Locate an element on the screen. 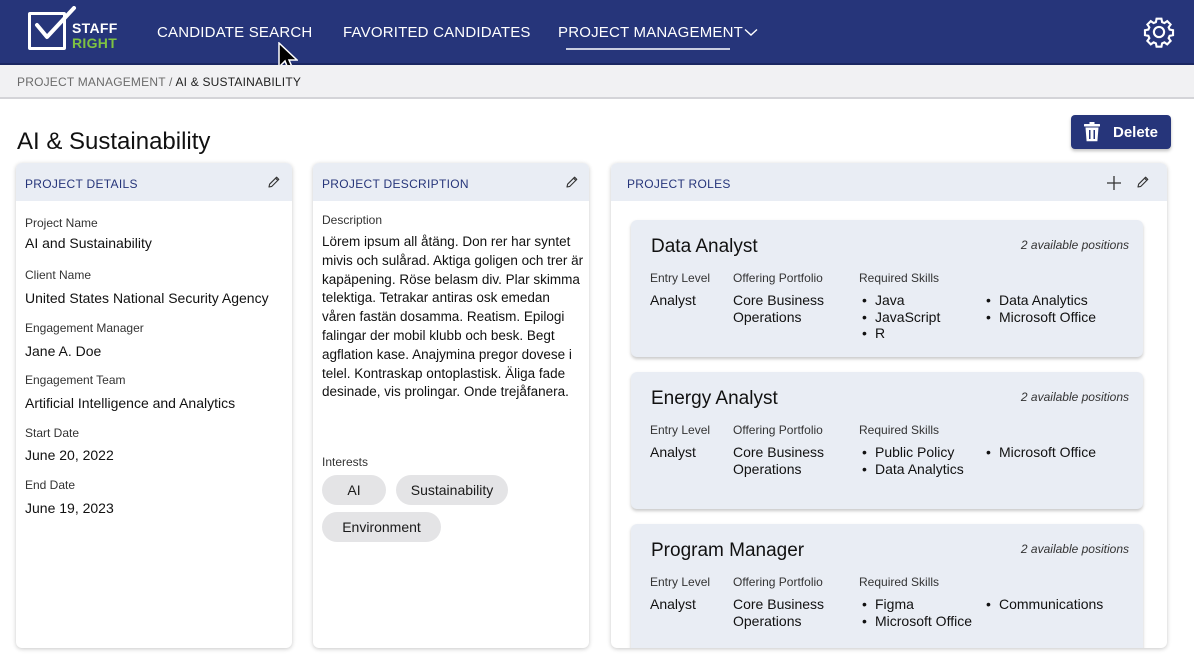  checkmark-icon is located at coordinates (55, 22).